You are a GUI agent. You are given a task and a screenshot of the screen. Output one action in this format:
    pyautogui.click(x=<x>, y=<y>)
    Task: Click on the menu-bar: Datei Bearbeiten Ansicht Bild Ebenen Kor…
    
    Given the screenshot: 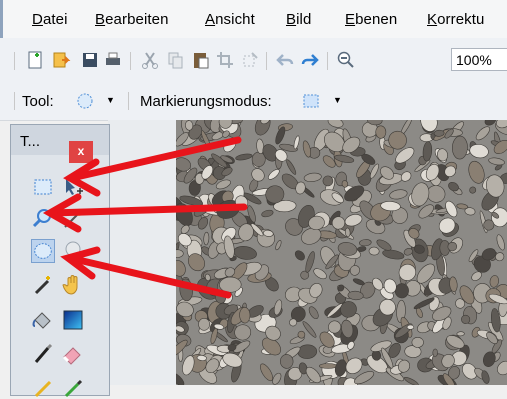 What is the action you would take?
    pyautogui.click(x=253, y=19)
    